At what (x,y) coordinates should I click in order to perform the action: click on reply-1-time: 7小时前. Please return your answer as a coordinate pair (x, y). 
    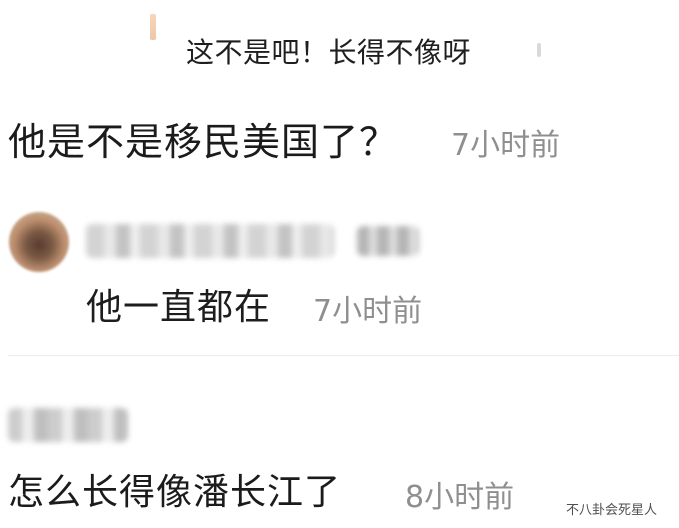
    Looking at the image, I should click on (368, 311).